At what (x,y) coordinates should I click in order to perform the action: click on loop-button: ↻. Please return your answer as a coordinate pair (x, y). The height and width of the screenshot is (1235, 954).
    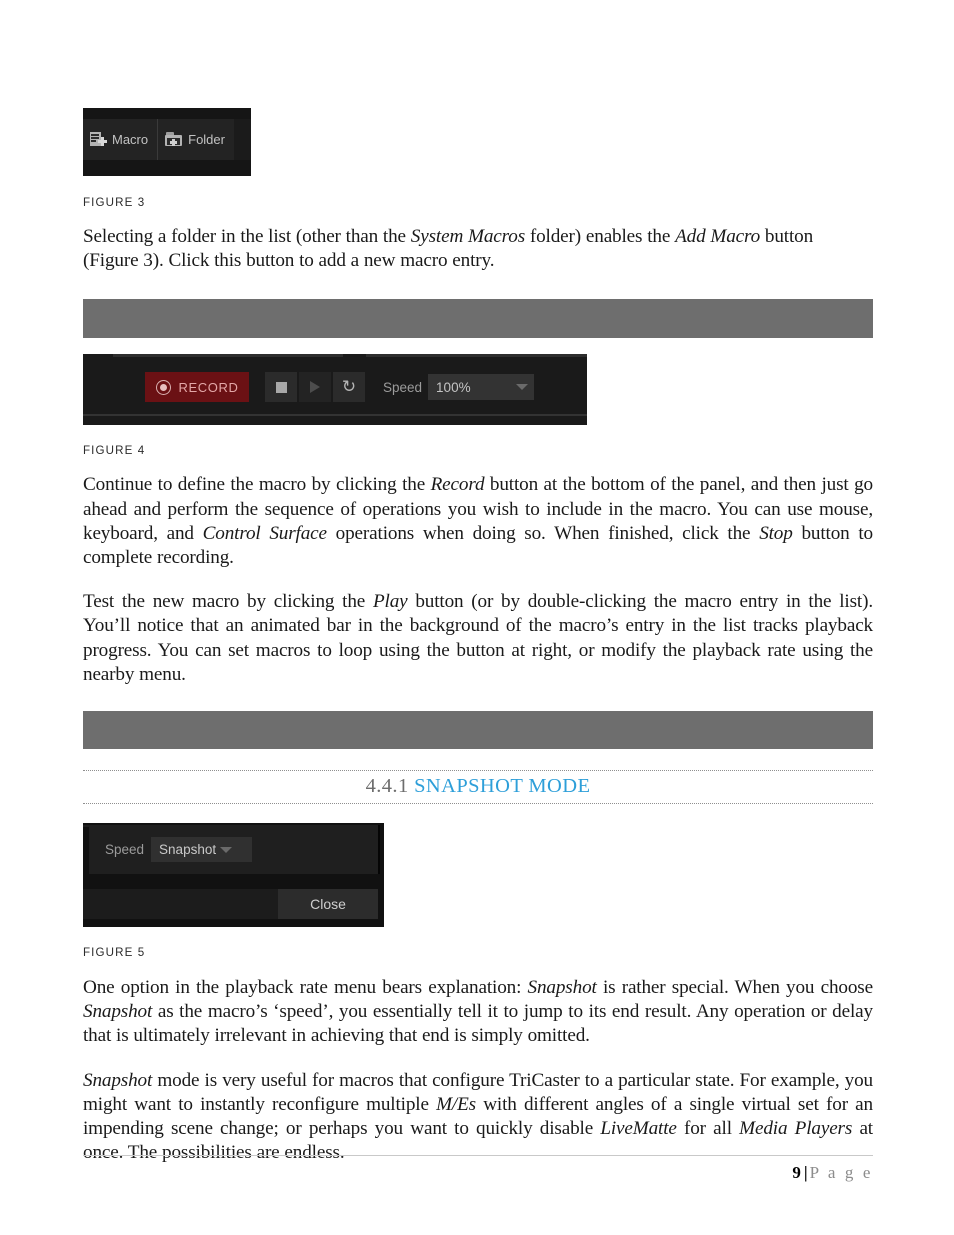
    Looking at the image, I should click on (349, 387).